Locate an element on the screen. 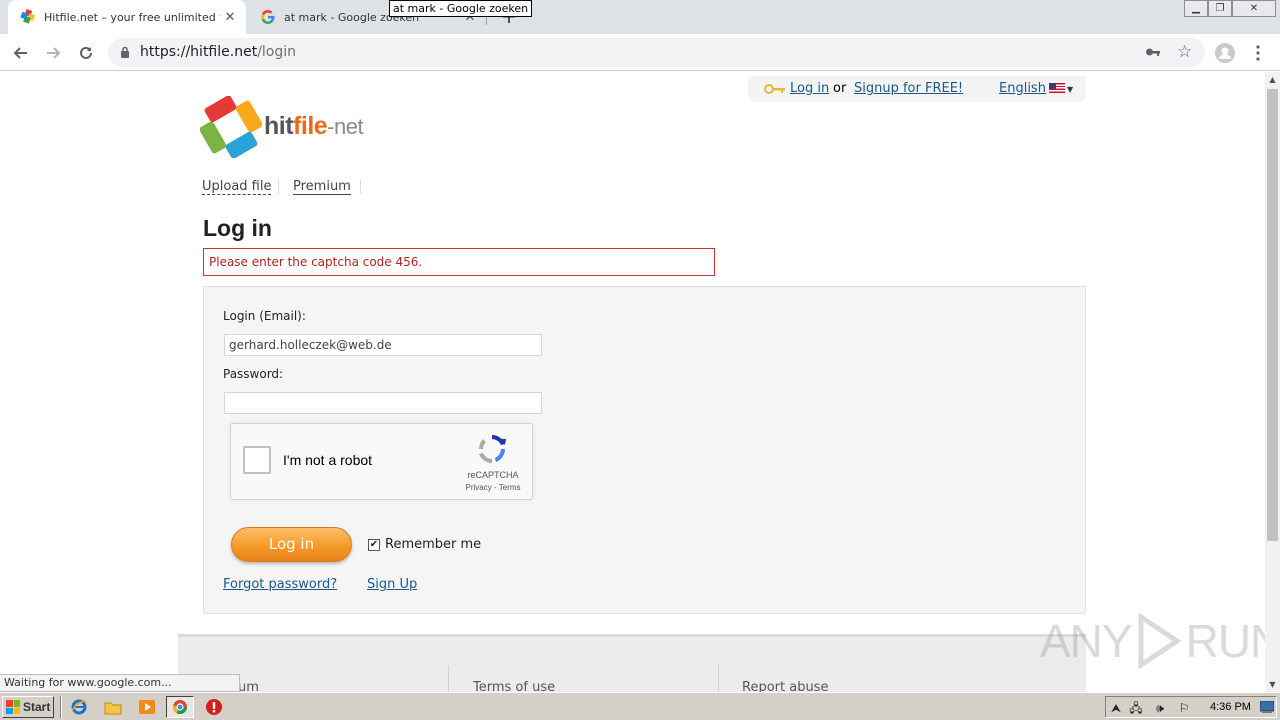  remember-me-checkbox: ✔ Remember me is located at coordinates (424, 544).